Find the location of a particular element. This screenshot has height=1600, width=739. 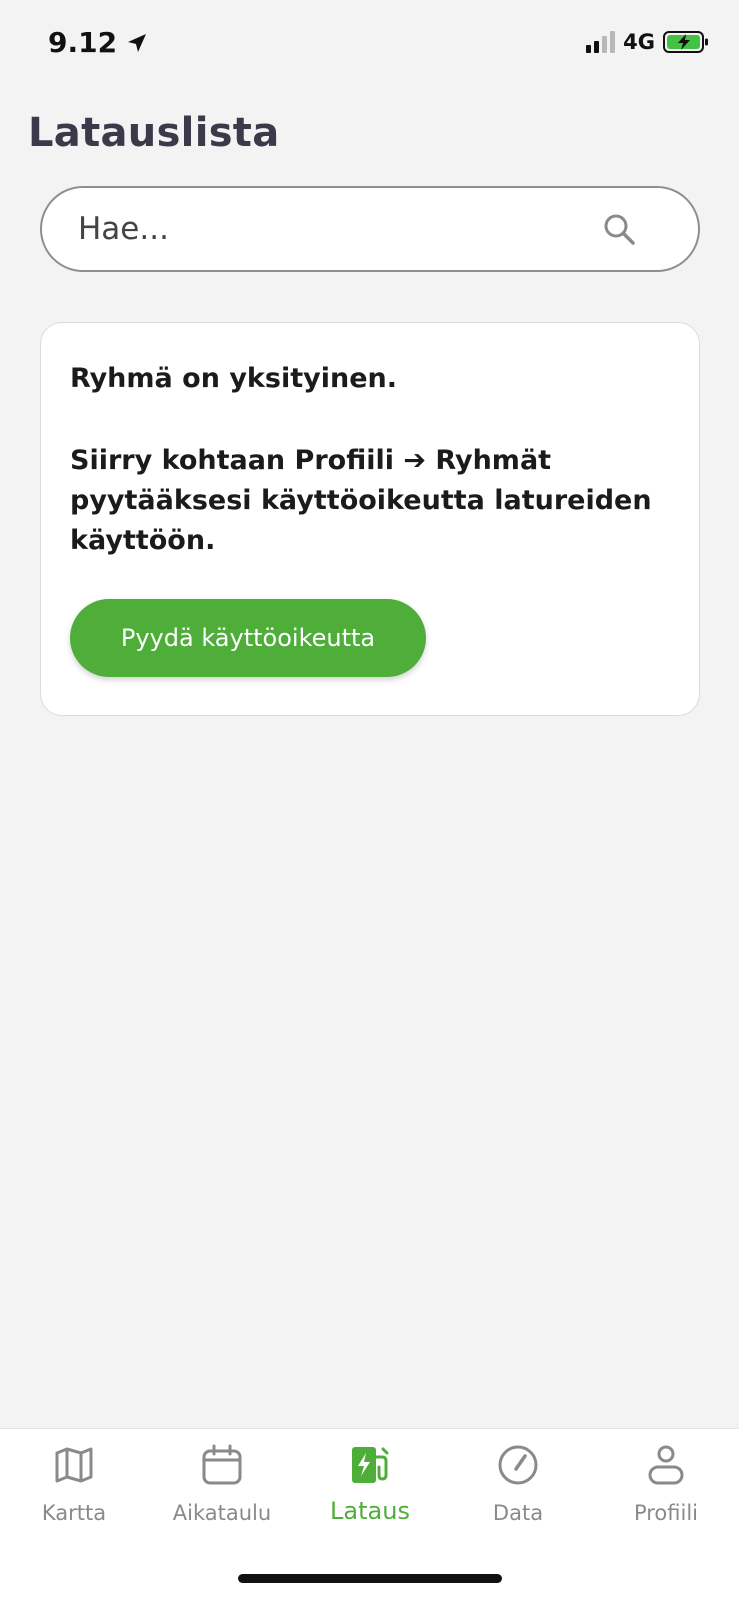

search-bar is located at coordinates (370, 229).